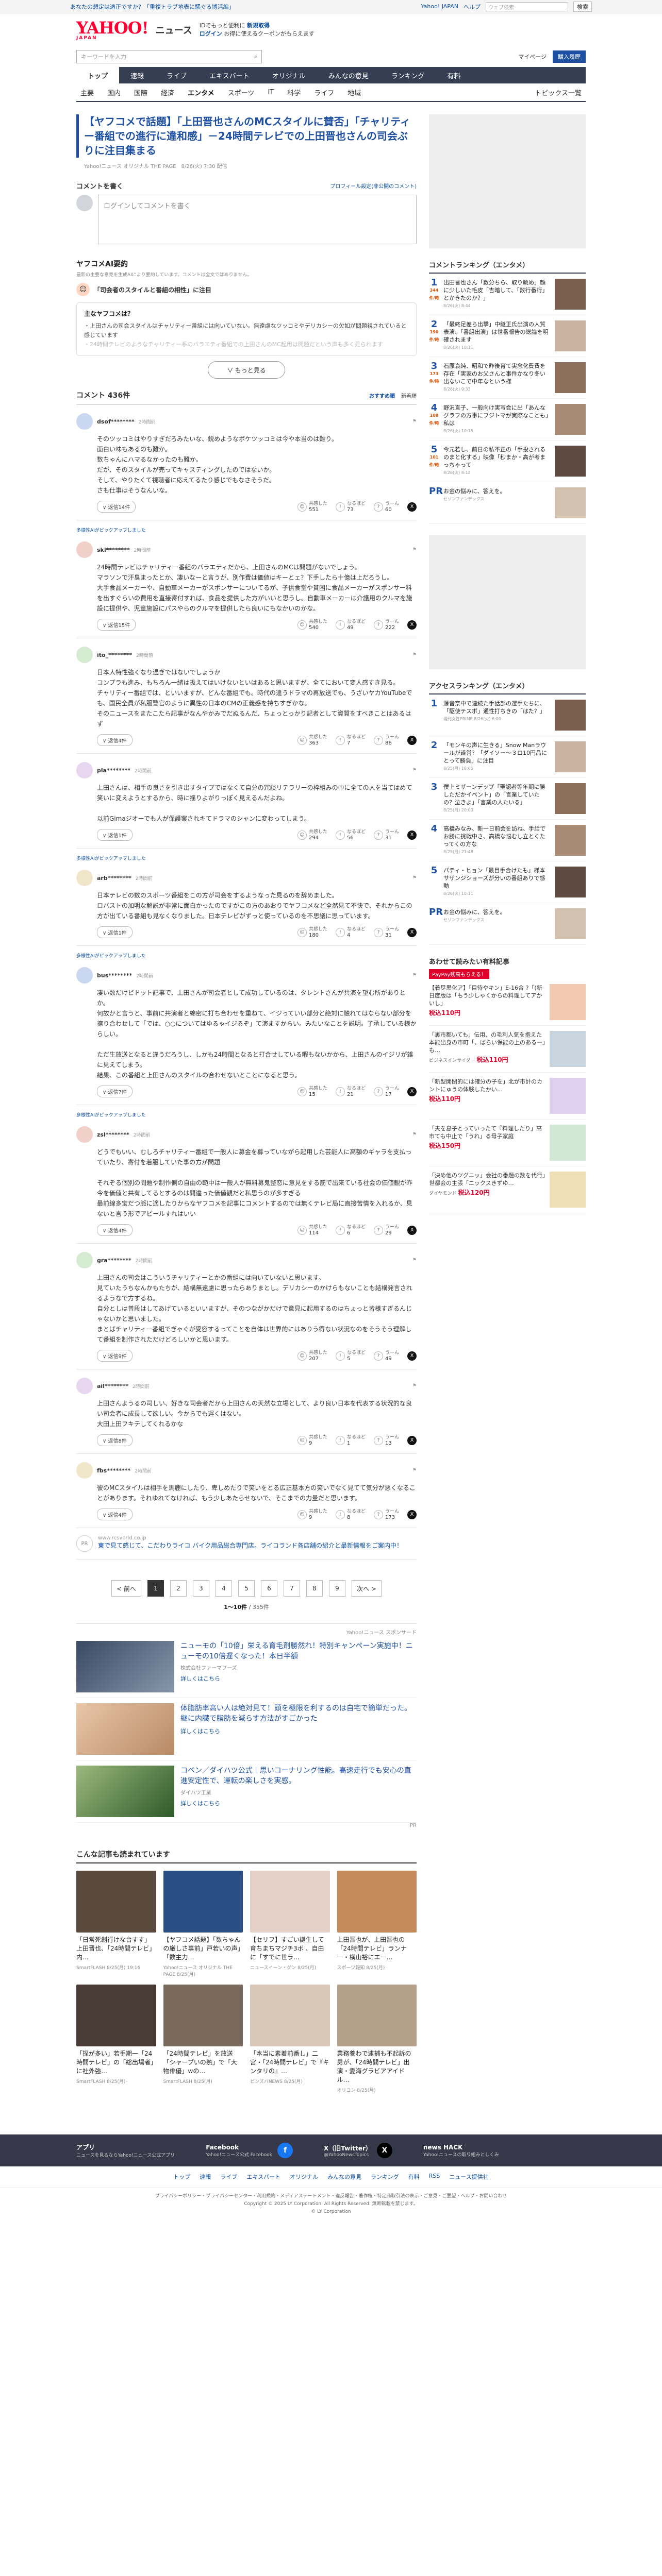  Describe the element at coordinates (201, 1588) in the screenshot. I see `pager-page: 3` at that location.